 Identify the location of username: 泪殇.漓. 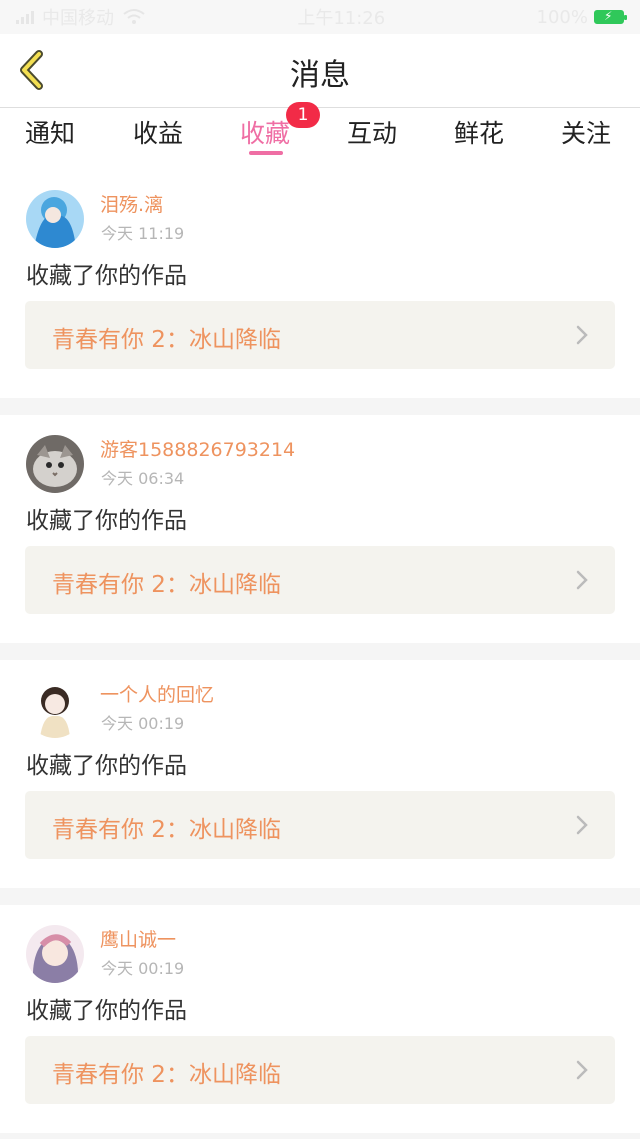
(131, 203).